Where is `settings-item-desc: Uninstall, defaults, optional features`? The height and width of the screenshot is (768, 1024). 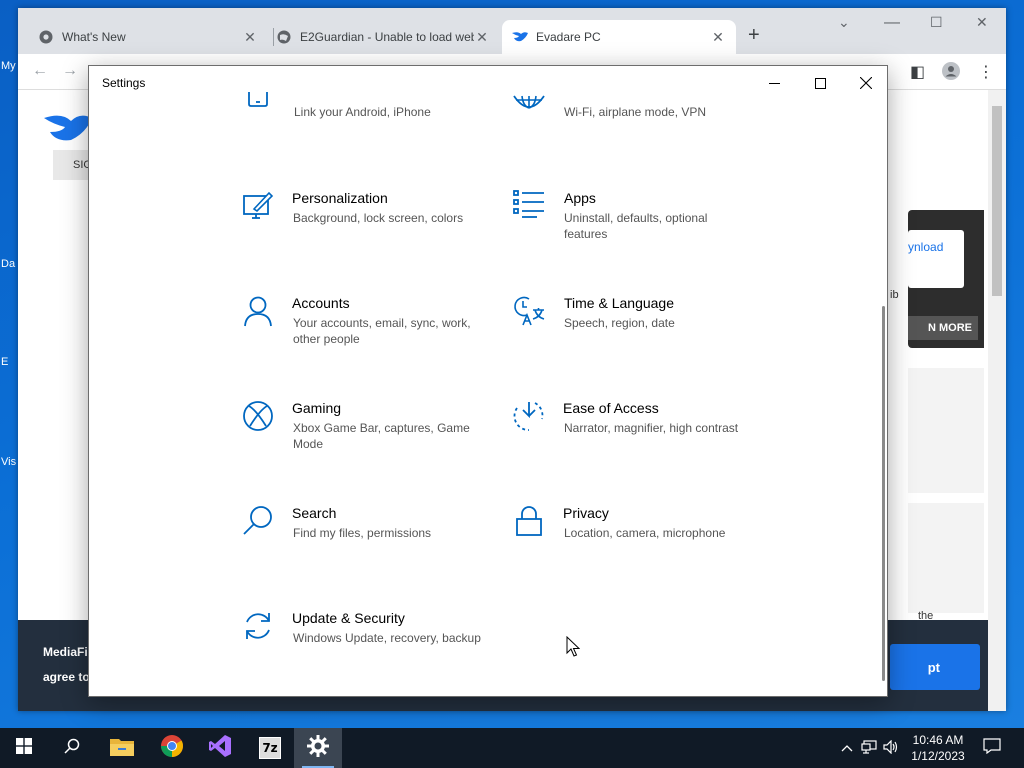 settings-item-desc: Uninstall, defaults, optional features is located at coordinates (636, 226).